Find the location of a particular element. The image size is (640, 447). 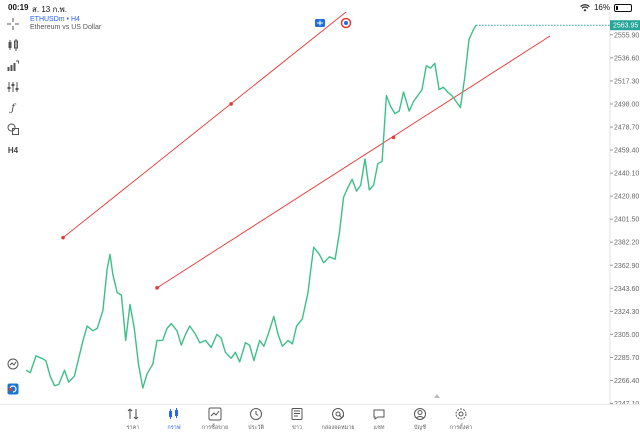

trade-icon is located at coordinates (215, 414).